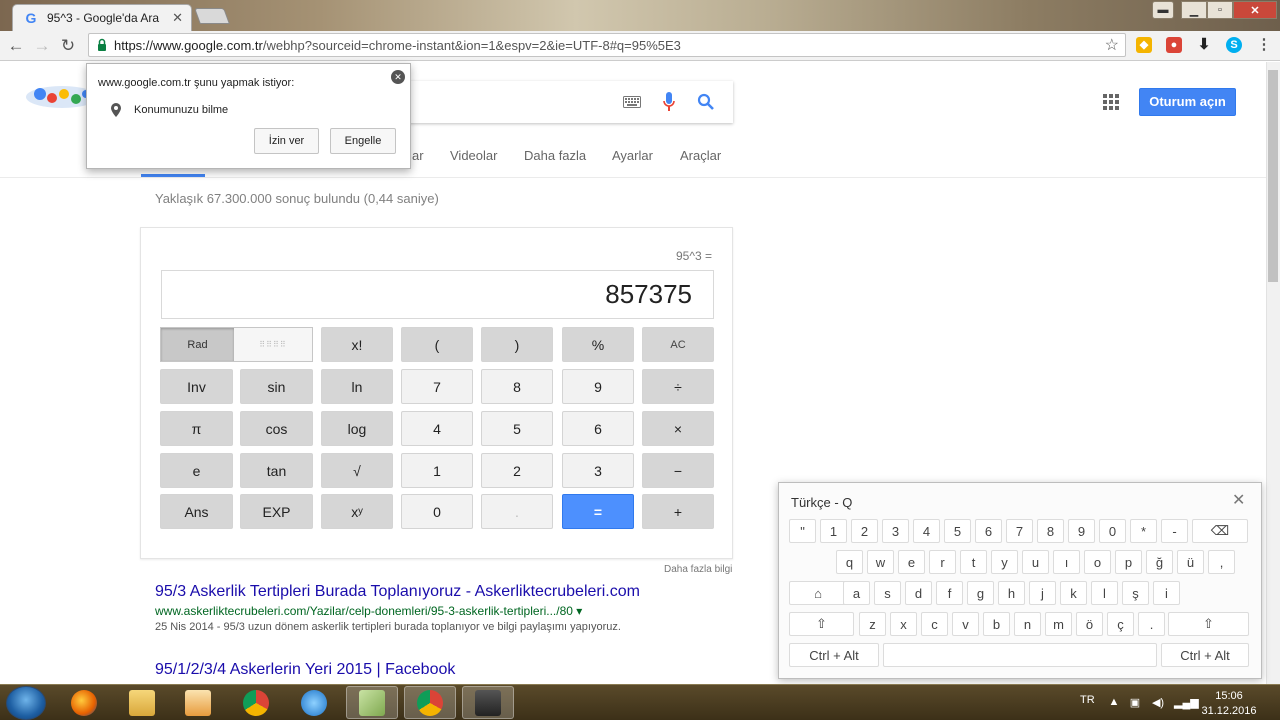  I want to click on key-row3: k, so click(1073, 593).